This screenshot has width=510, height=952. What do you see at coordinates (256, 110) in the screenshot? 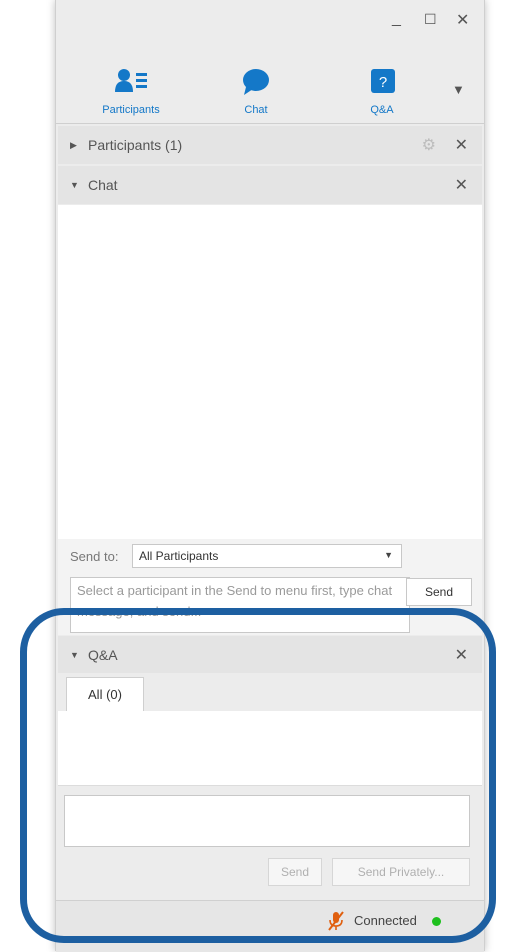
I see `tab-chat-label: Chat` at bounding box center [256, 110].